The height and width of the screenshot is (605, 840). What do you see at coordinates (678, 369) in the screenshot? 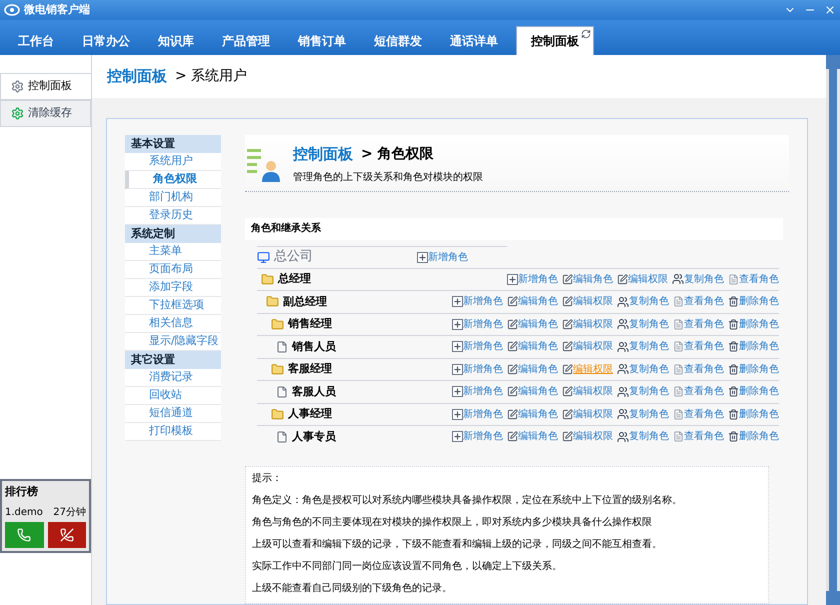
I see `document-icon` at bounding box center [678, 369].